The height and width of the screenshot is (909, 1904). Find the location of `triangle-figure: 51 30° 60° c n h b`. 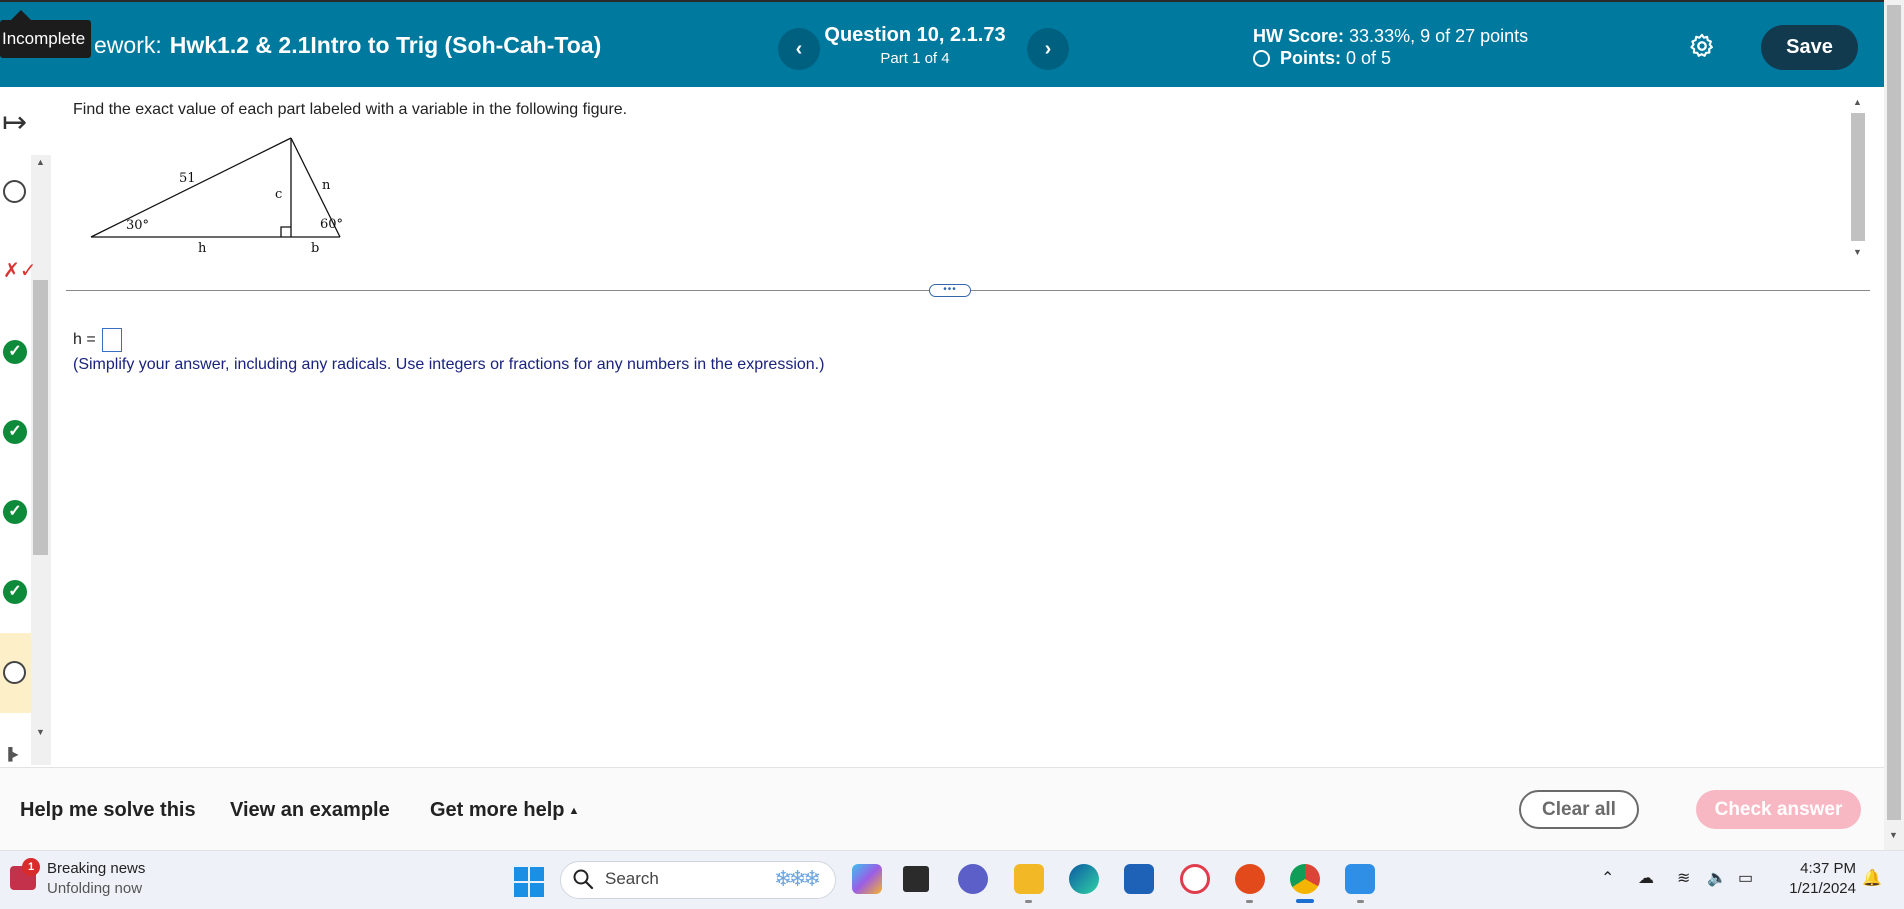

triangle-figure: 51 30° 60° c n h b is located at coordinates (216, 196).